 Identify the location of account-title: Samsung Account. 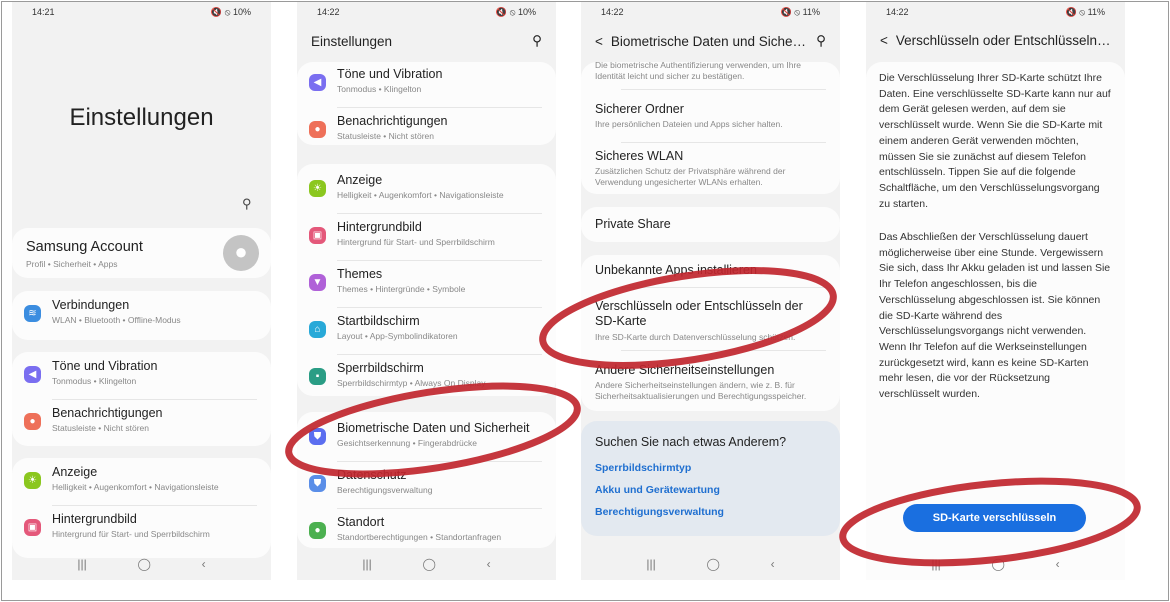
(84, 247).